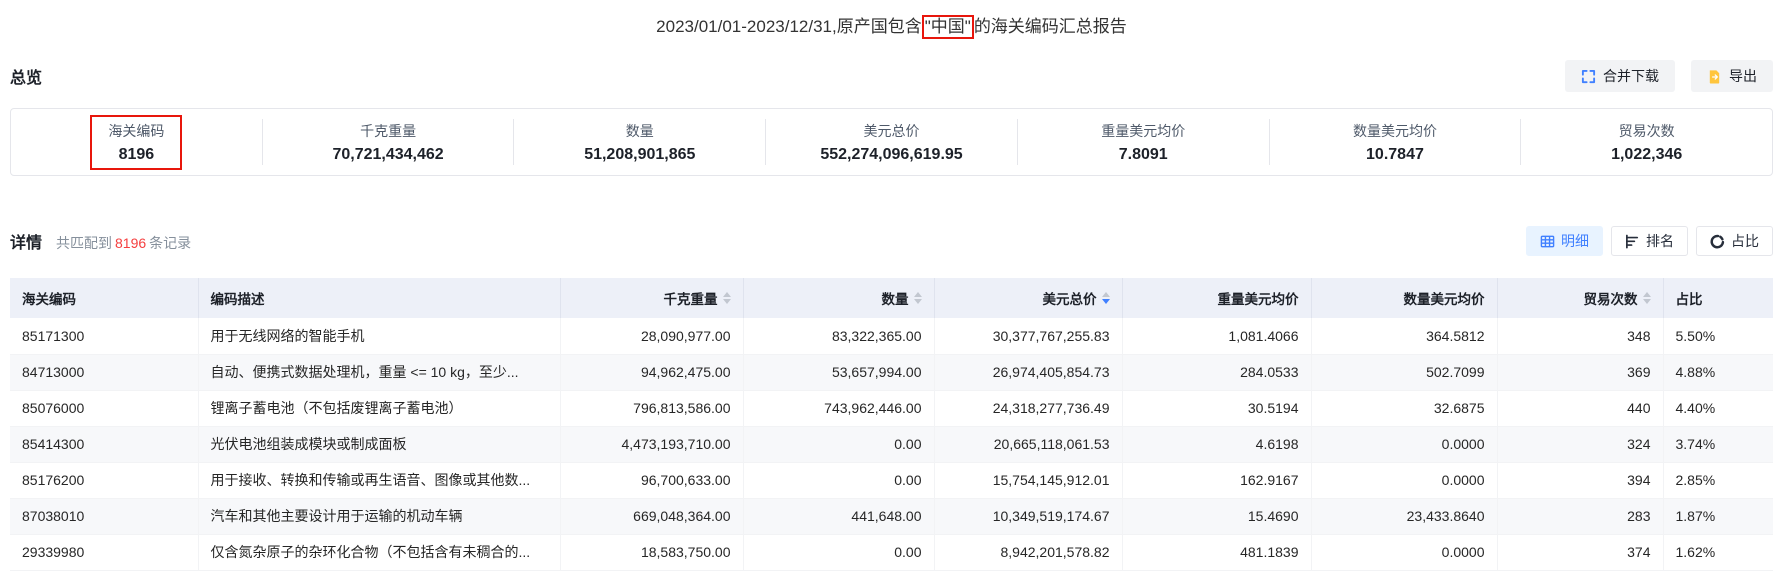 The width and height of the screenshot is (1783, 571). Describe the element at coordinates (652, 516) in the screenshot. I see `cell-weight_kg: 669,048,364.00` at that location.